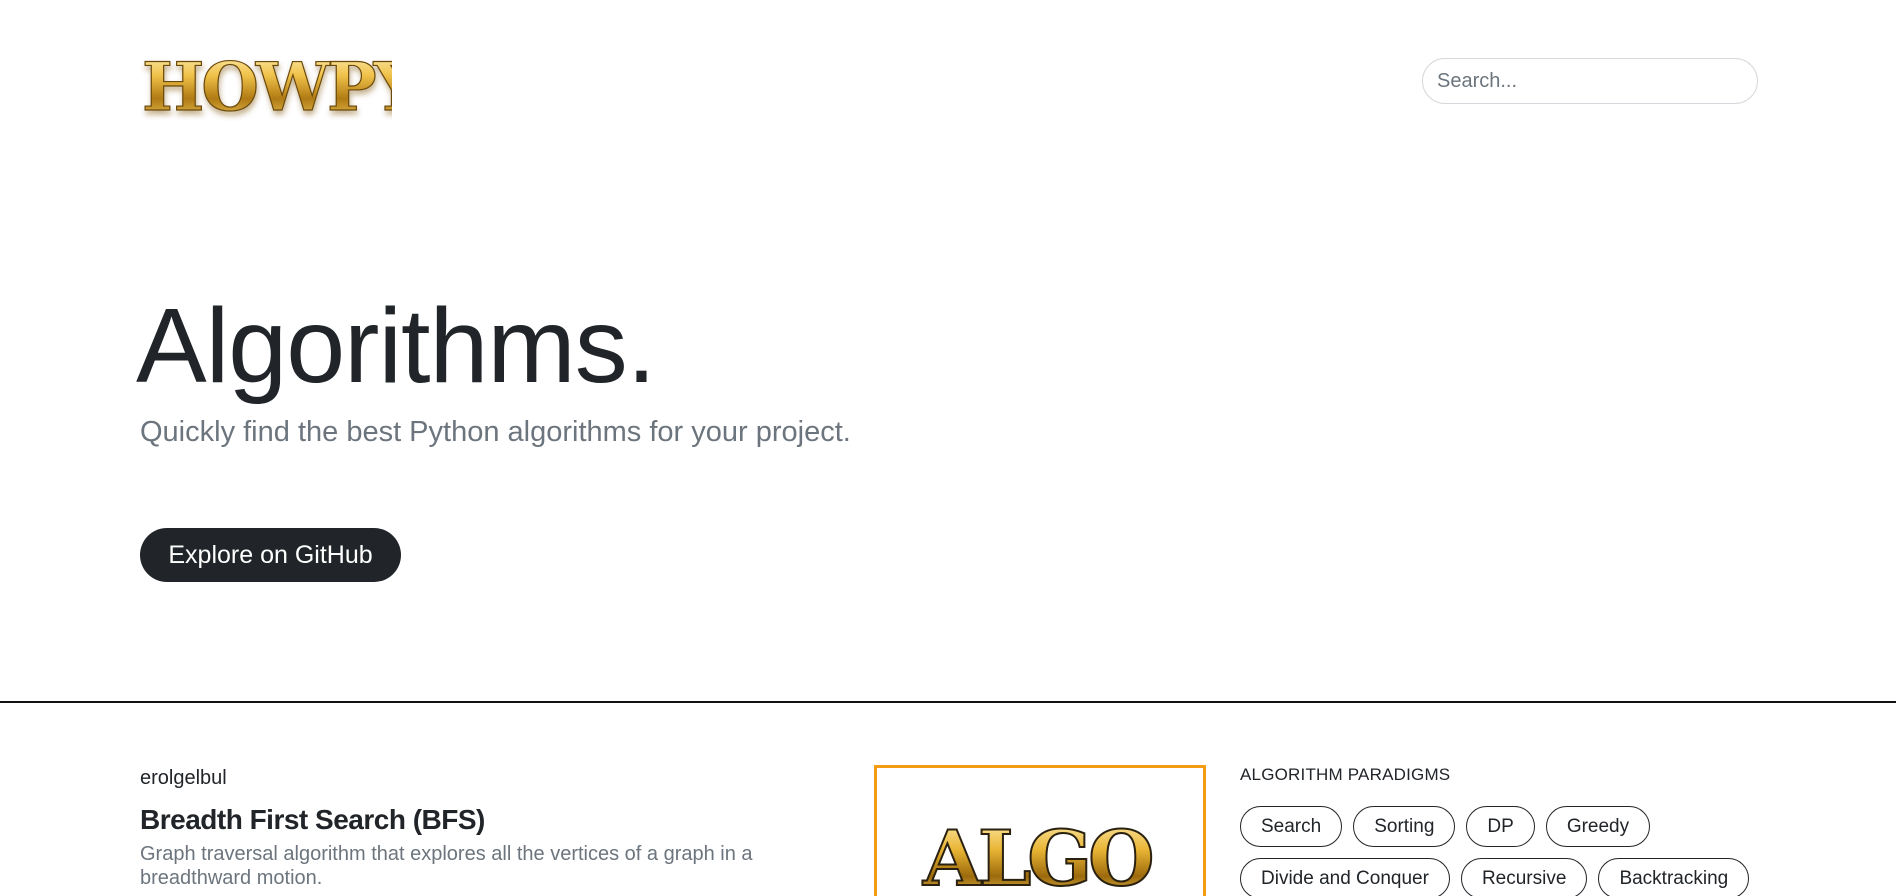  What do you see at coordinates (1524, 877) in the screenshot?
I see `tag-recursive: Recursive` at bounding box center [1524, 877].